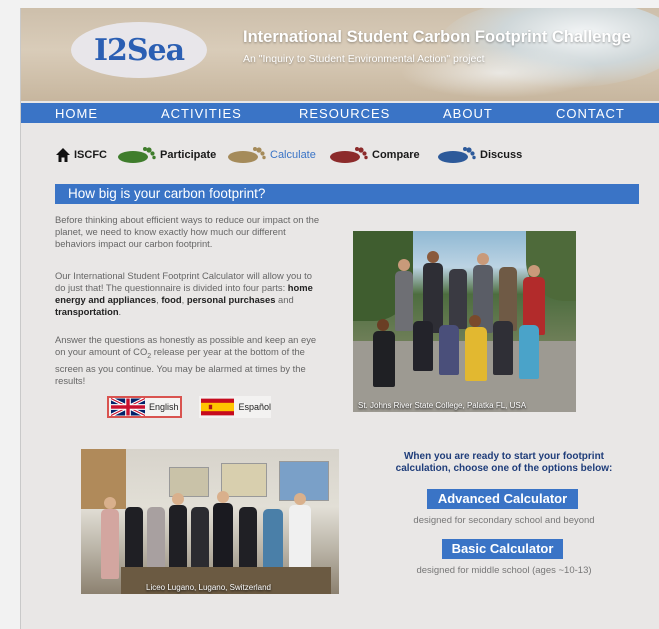 The image size is (659, 629). Describe the element at coordinates (188, 155) in the screenshot. I see `subnav-label: Participate` at that location.